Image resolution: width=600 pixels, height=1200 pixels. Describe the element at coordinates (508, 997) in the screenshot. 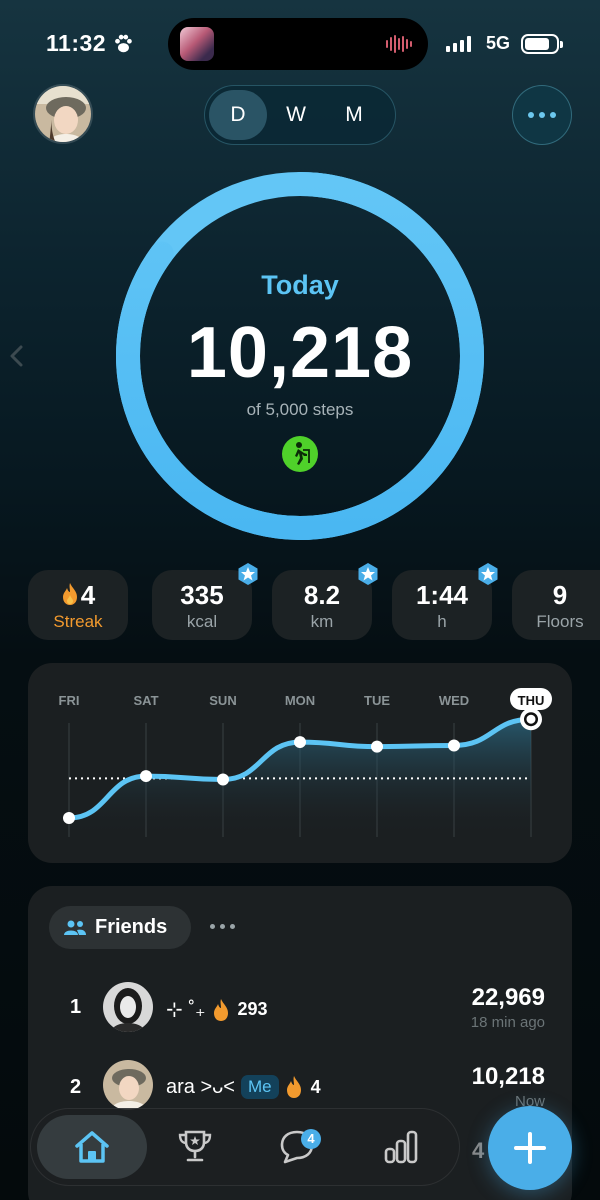

I see `friend-steps: 22,969` at that location.